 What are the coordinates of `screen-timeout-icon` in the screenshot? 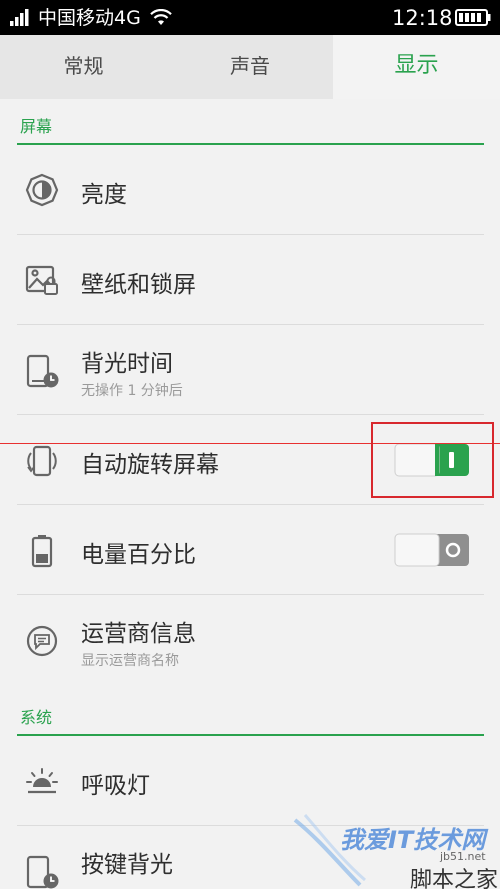 It's located at (42, 371).